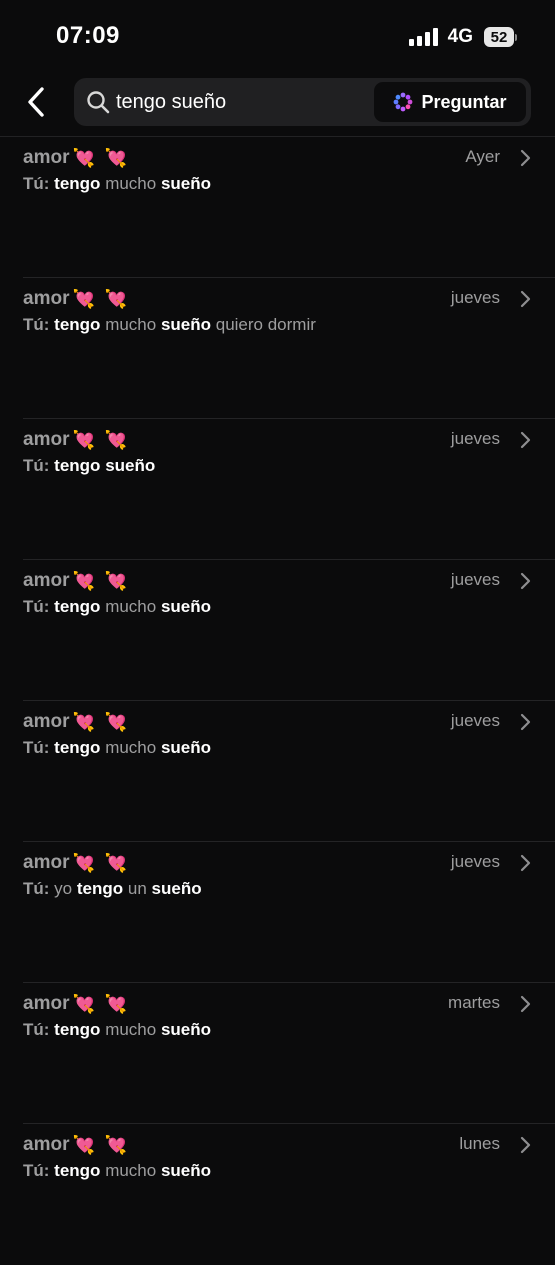  What do you see at coordinates (277, 207) in the screenshot?
I see `search-result-item: amor 💘 💘 Ayer Tú: tengo mucho sueño` at bounding box center [277, 207].